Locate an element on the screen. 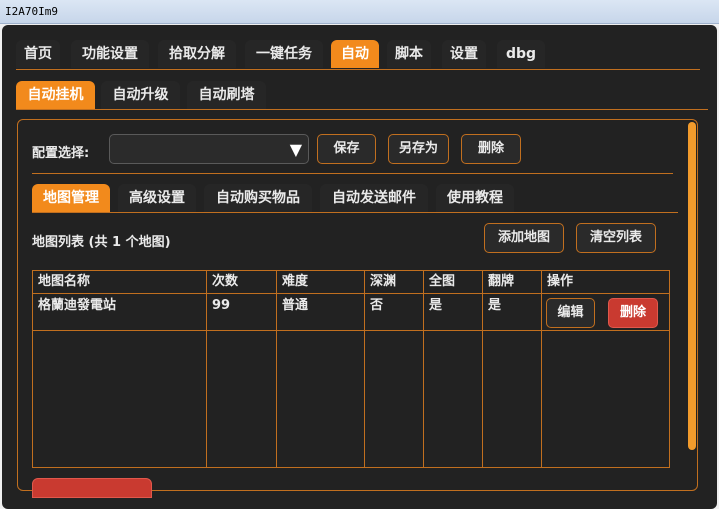  save-button: 保存 is located at coordinates (346, 149).